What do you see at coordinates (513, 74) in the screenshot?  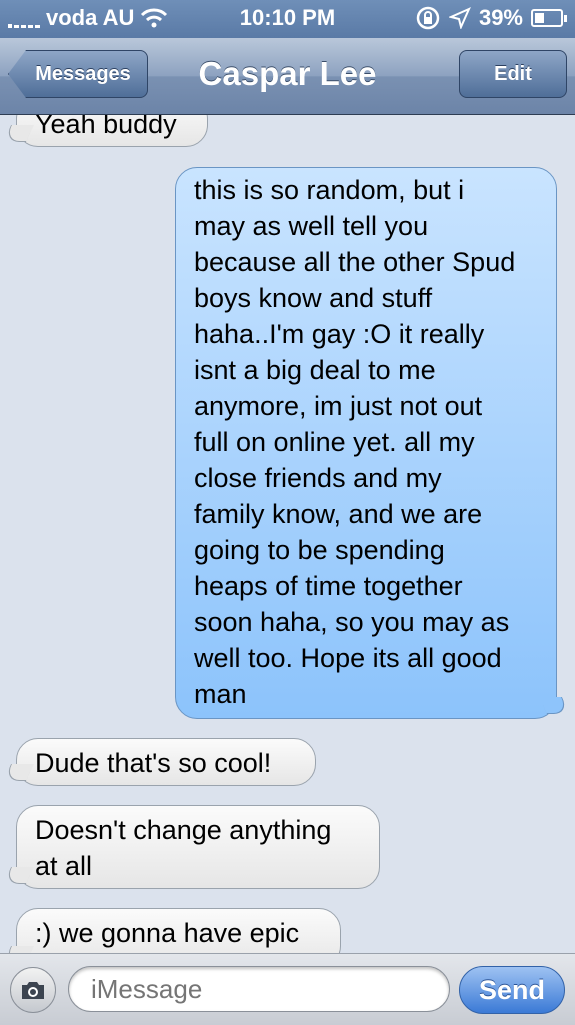 I see `edit-button: Edit` at bounding box center [513, 74].